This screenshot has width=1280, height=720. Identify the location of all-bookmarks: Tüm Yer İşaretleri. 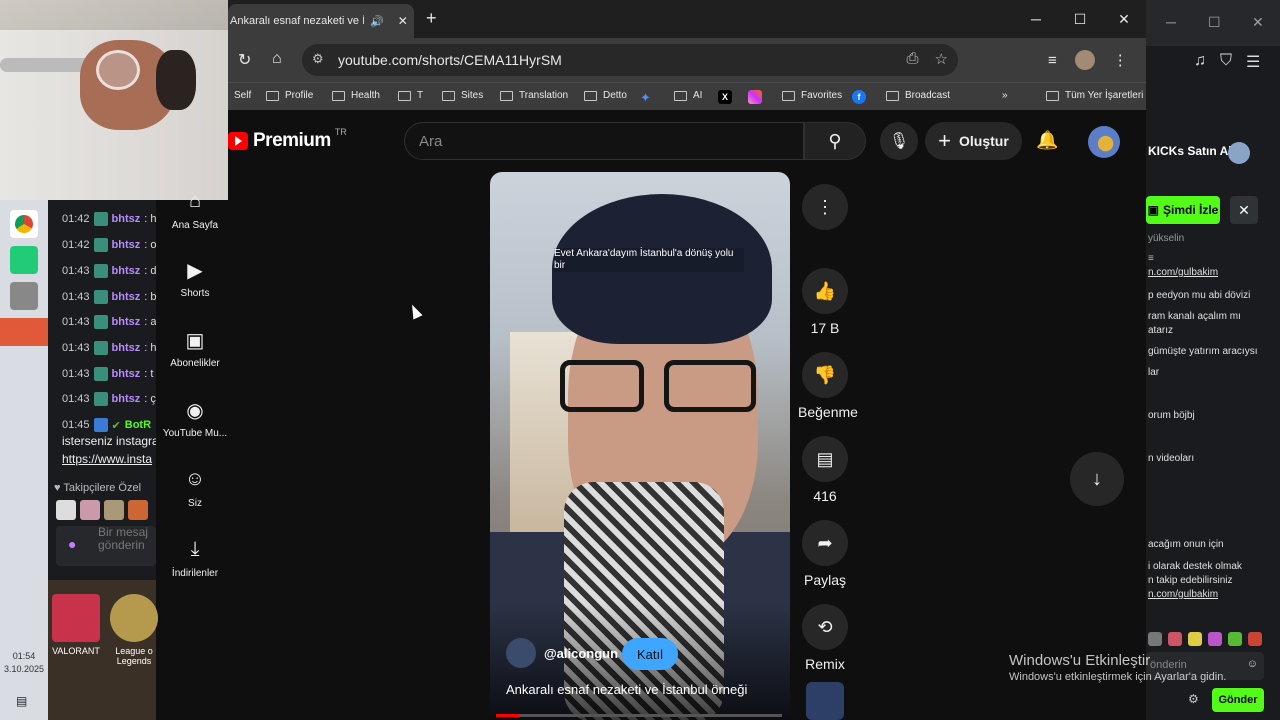
(1094, 95).